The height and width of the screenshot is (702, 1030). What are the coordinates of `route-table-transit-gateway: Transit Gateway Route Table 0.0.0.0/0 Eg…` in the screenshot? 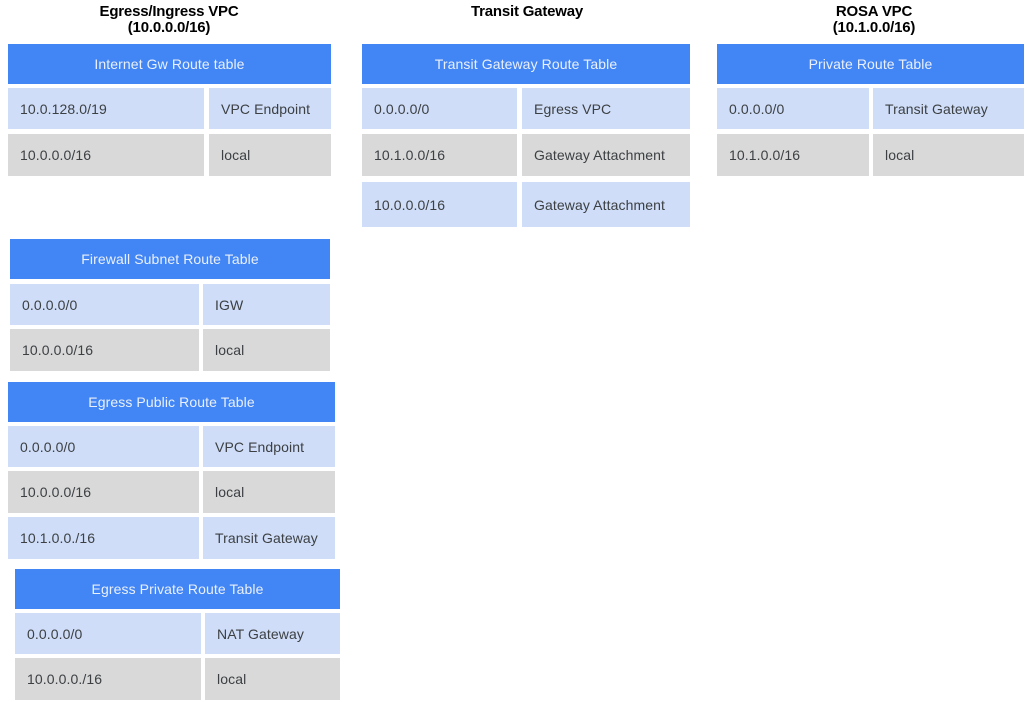 It's located at (525, 120).